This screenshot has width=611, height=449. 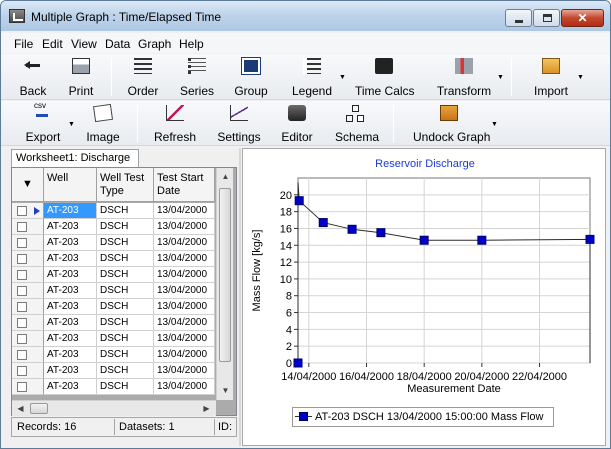 What do you see at coordinates (23, 44) in the screenshot?
I see `menu-file: File` at bounding box center [23, 44].